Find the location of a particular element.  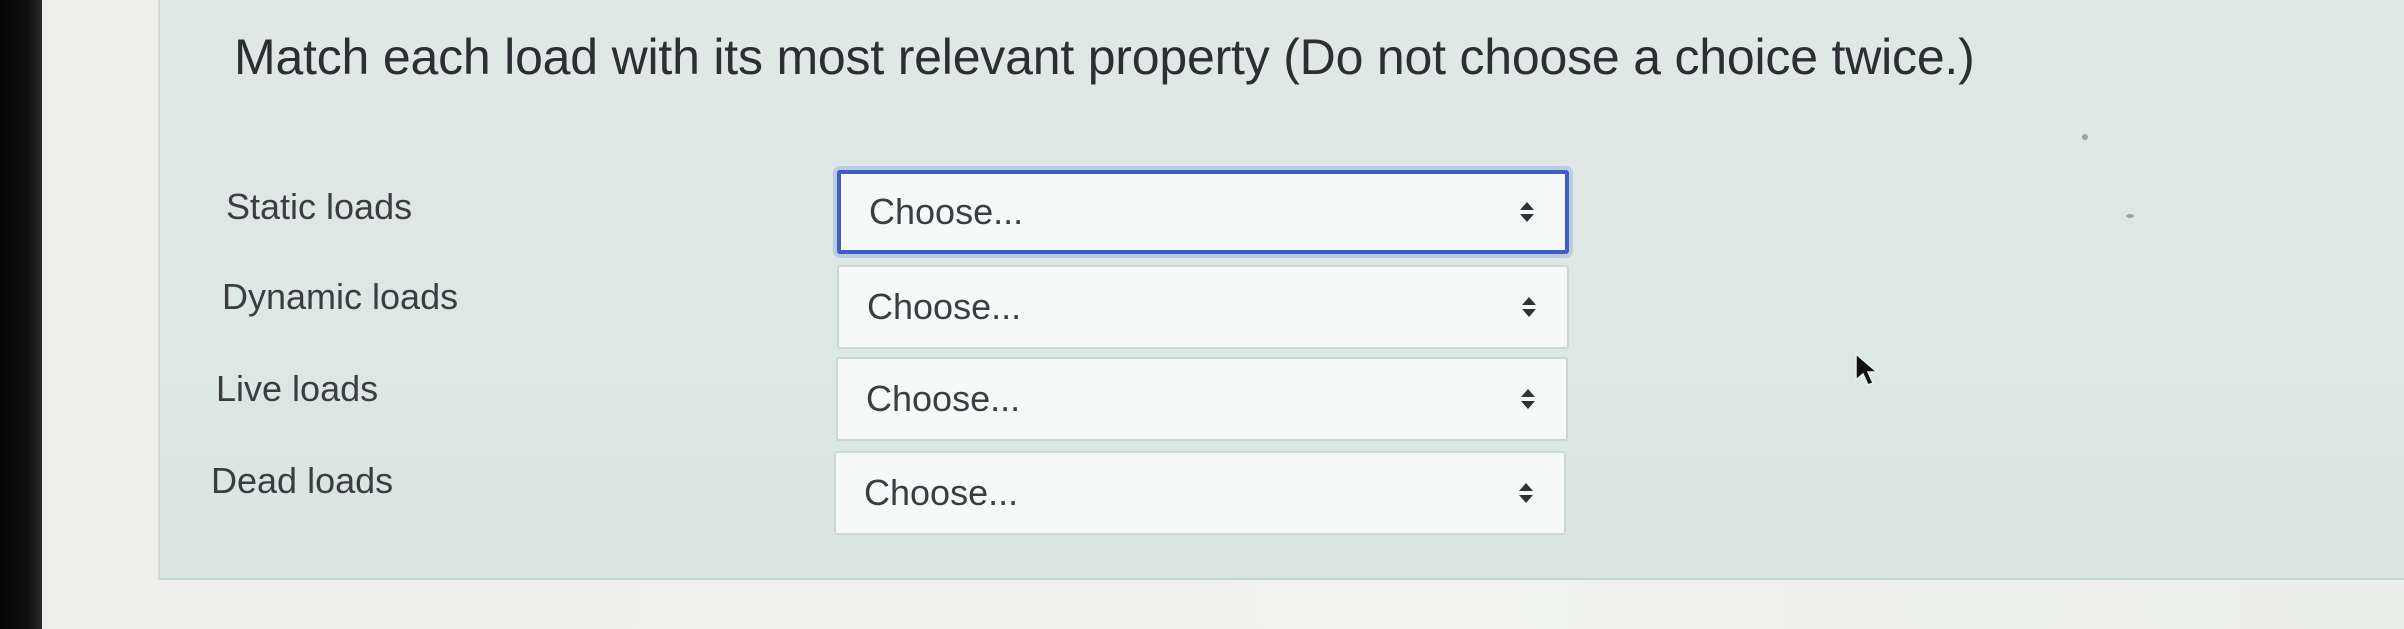

row-label-dynamic-loads: Dynamic loads is located at coordinates (340, 296).